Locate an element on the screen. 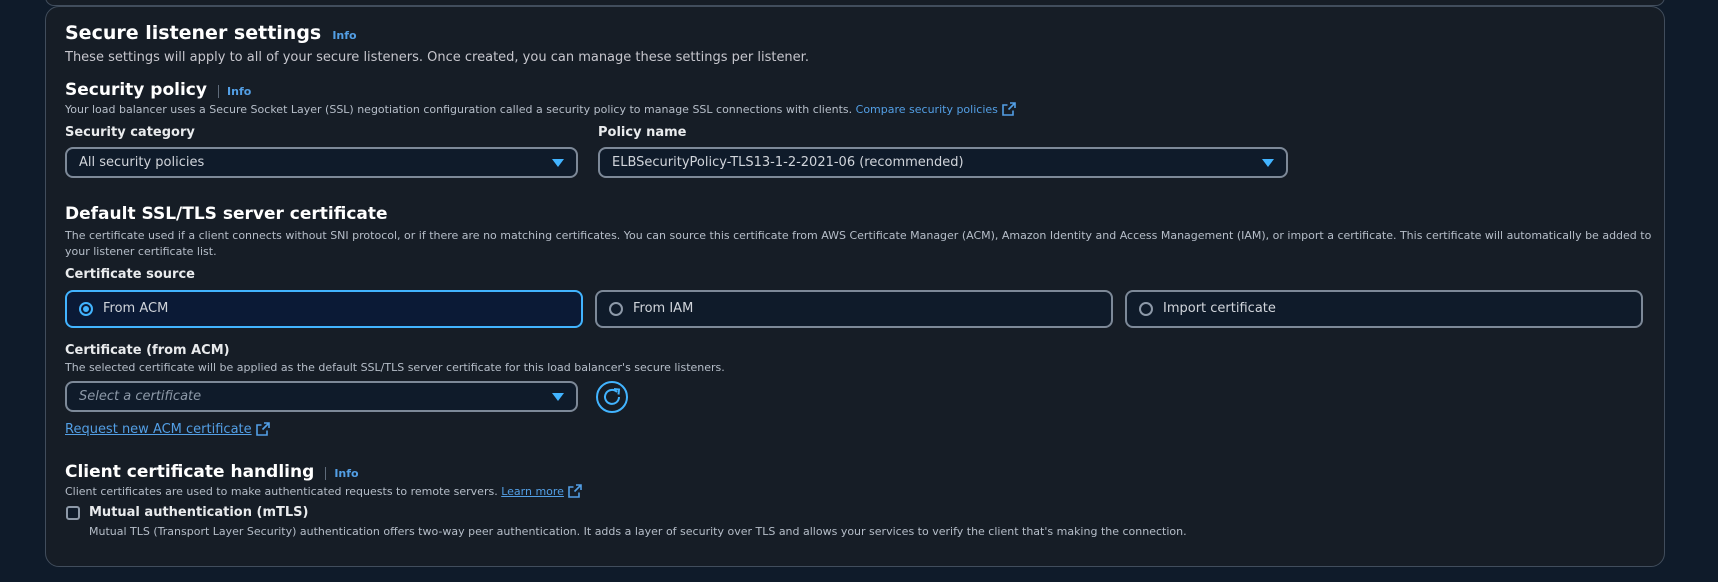  learn-more-link: Learn more is located at coordinates (541, 491).